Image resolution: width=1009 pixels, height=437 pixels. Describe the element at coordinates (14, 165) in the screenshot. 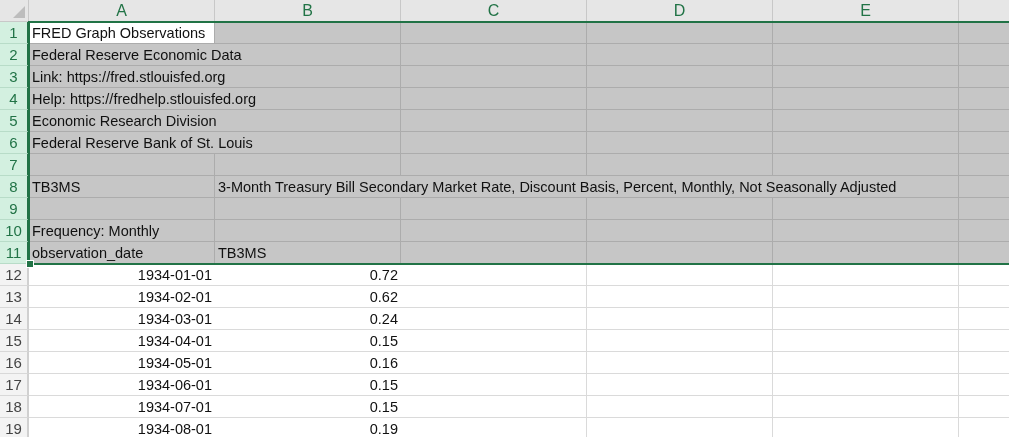

I see `row-header: 7` at that location.